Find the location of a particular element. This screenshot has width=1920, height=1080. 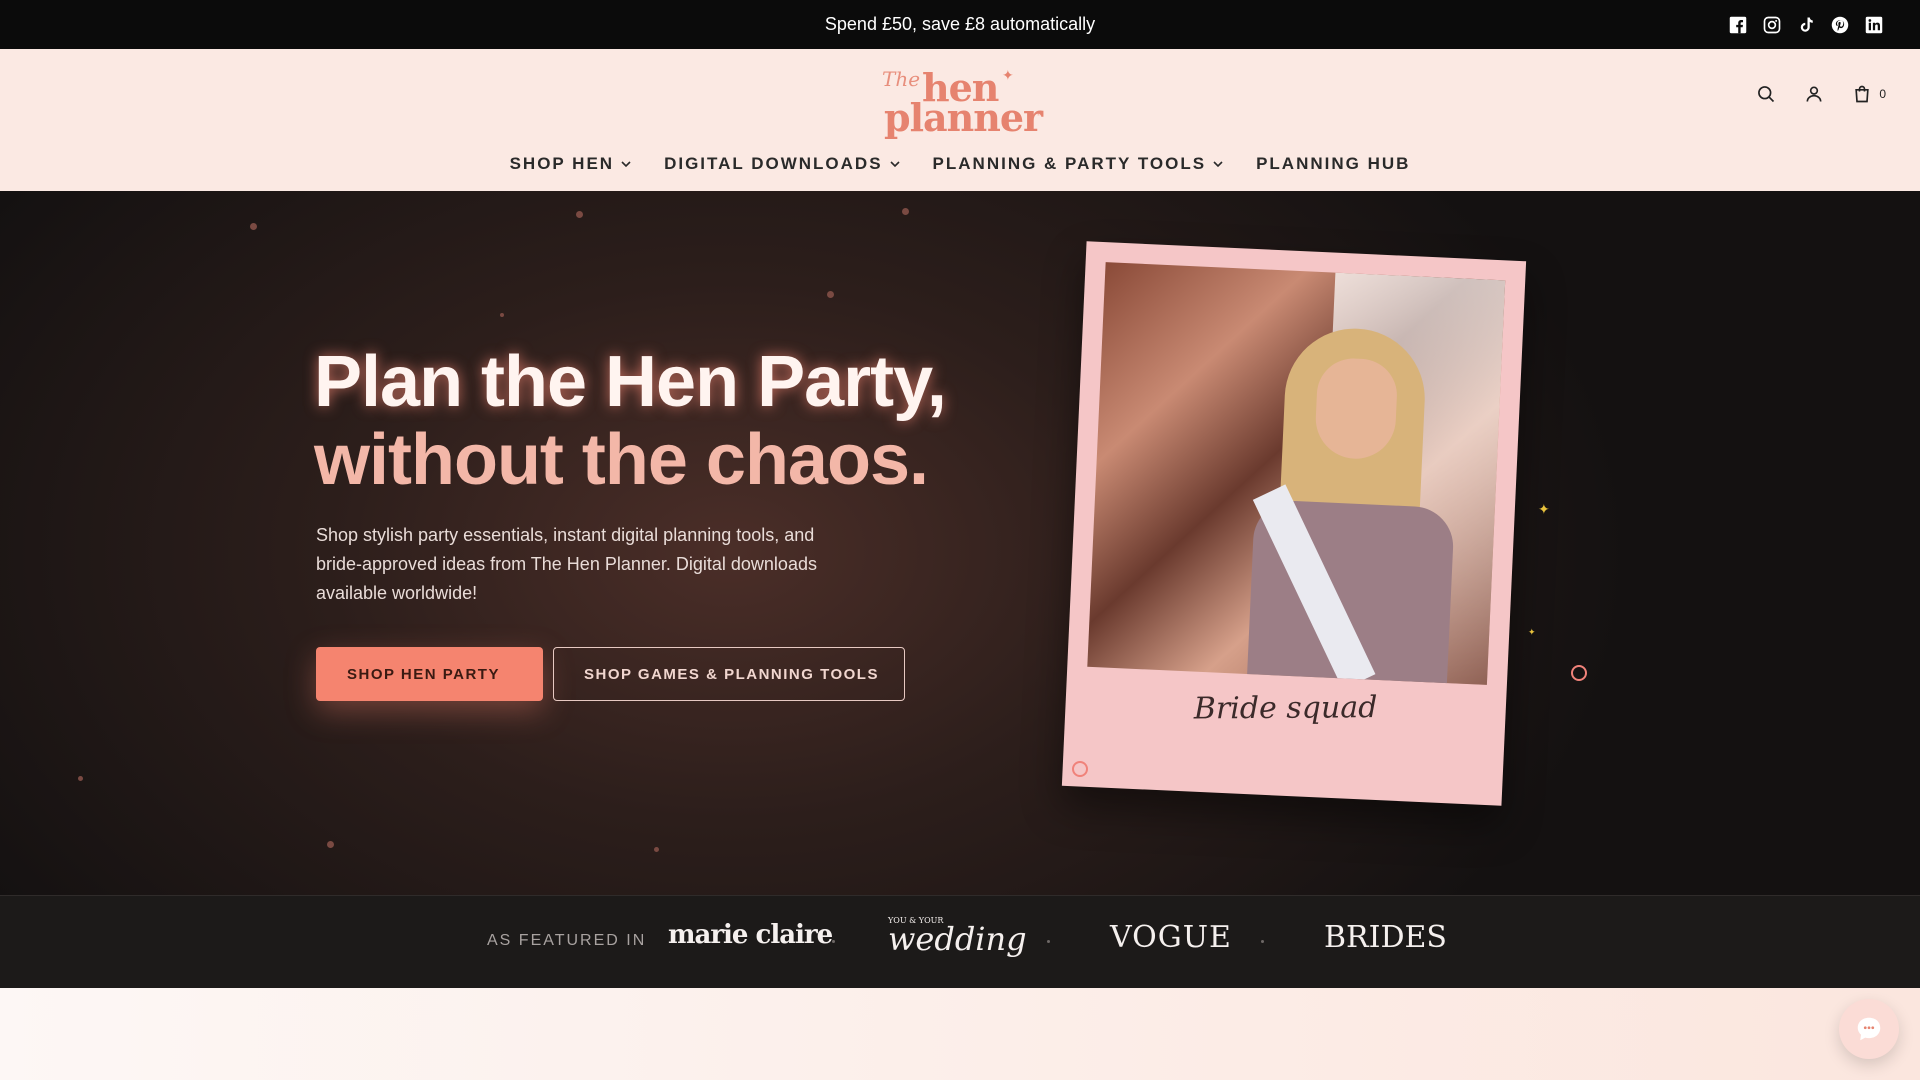

hero-title: Plan the Hen Party, without the chaos. is located at coordinates (630, 421).